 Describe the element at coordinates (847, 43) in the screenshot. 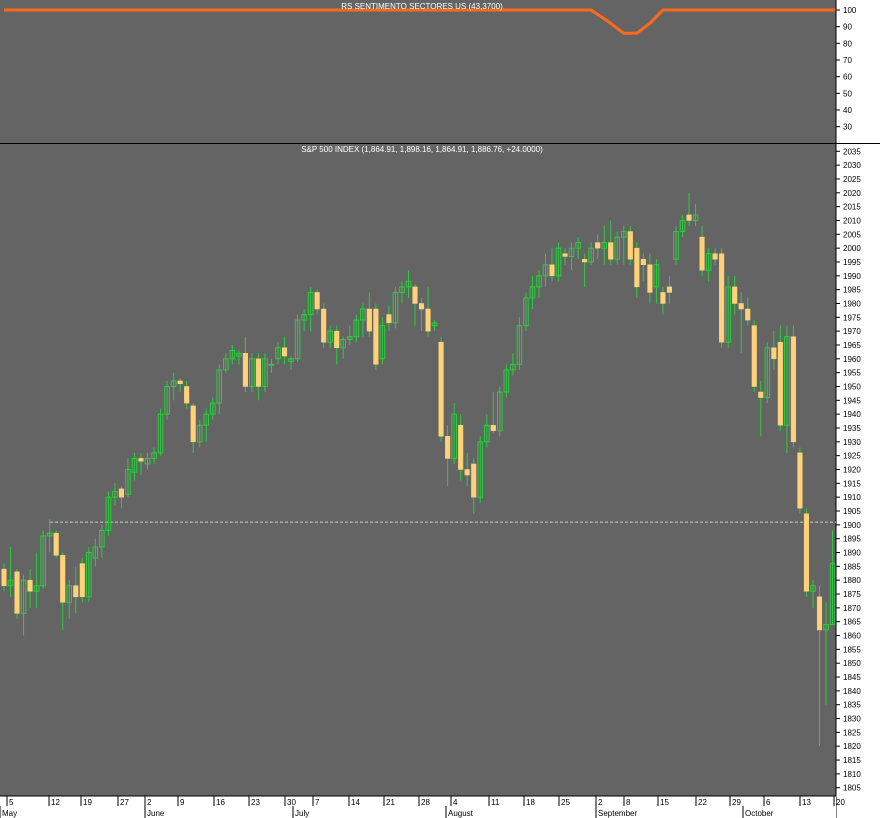

I see `indicator-tick-label: 80` at that location.